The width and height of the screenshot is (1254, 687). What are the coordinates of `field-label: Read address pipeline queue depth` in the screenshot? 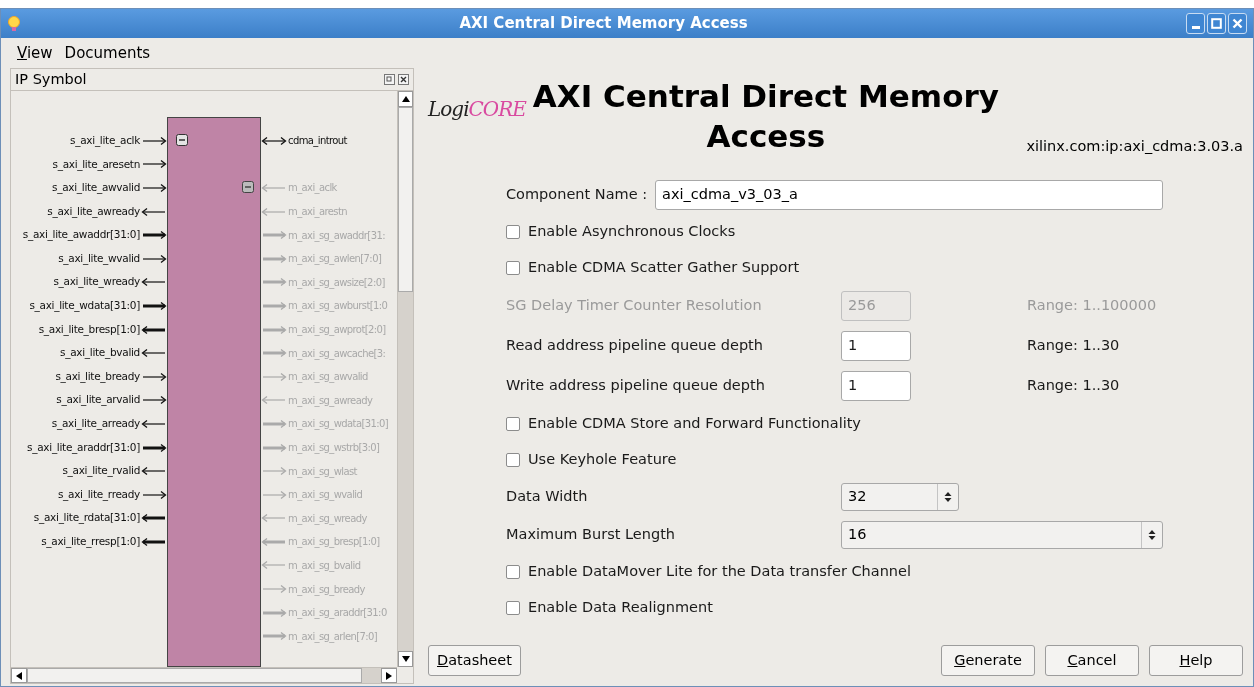 It's located at (635, 346).